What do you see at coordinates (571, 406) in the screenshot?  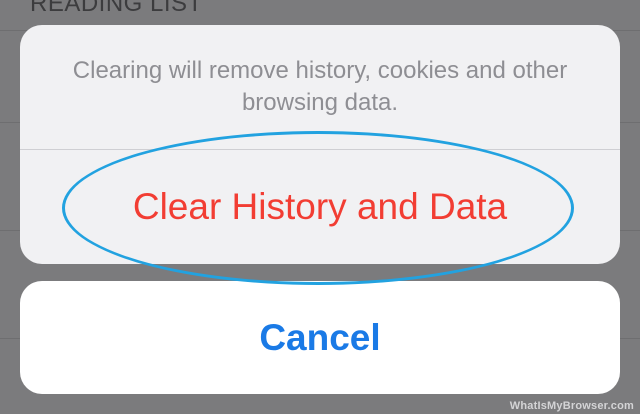 I see `watermark: WhatIsMyBrowser.com` at bounding box center [571, 406].